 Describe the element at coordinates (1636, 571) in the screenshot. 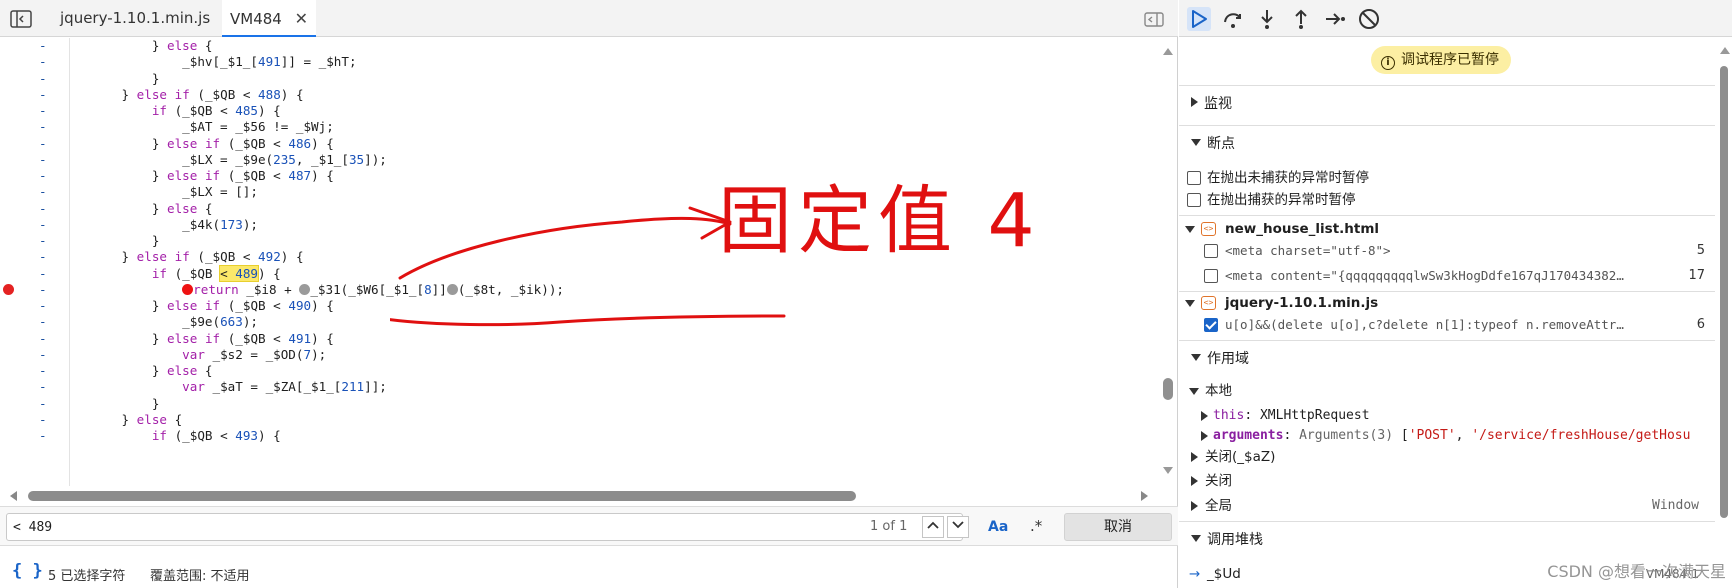

I see `watermark: CSDN @想看一次满天星` at that location.